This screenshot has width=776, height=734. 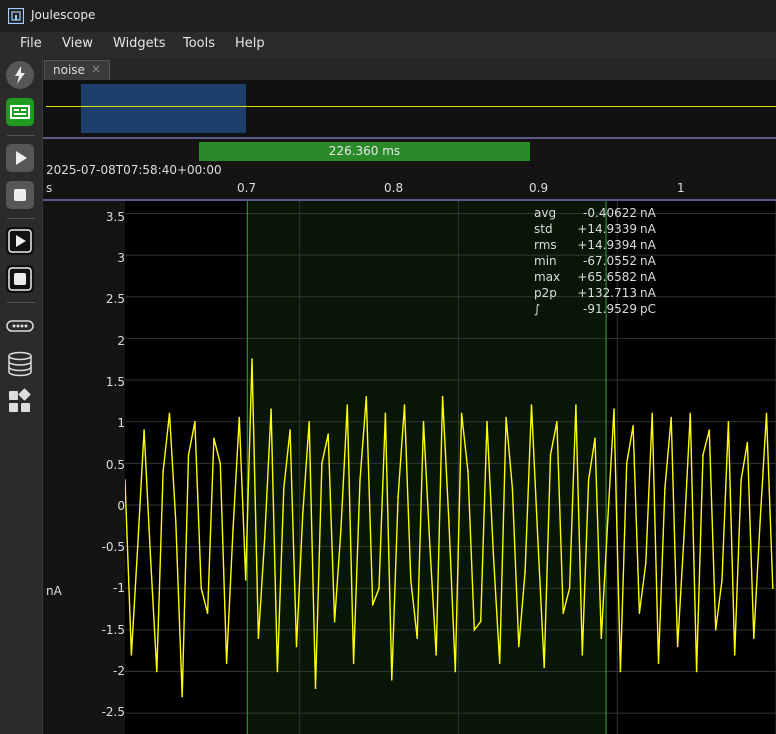 I want to click on menu-view: View, so click(x=77, y=43).